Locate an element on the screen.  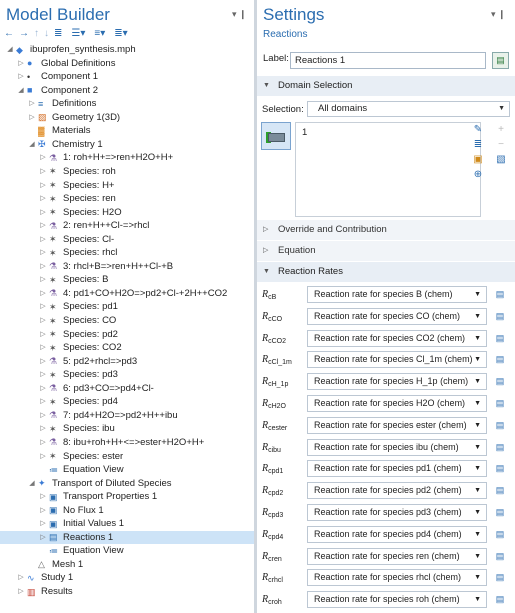
tree-node: ▓ Materials is located at coordinates (127, 131).